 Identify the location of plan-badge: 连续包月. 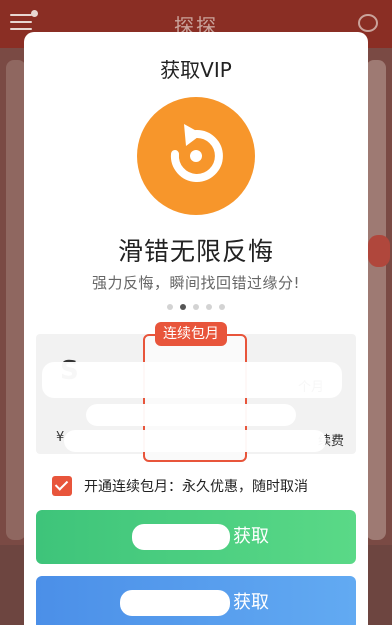
(191, 334).